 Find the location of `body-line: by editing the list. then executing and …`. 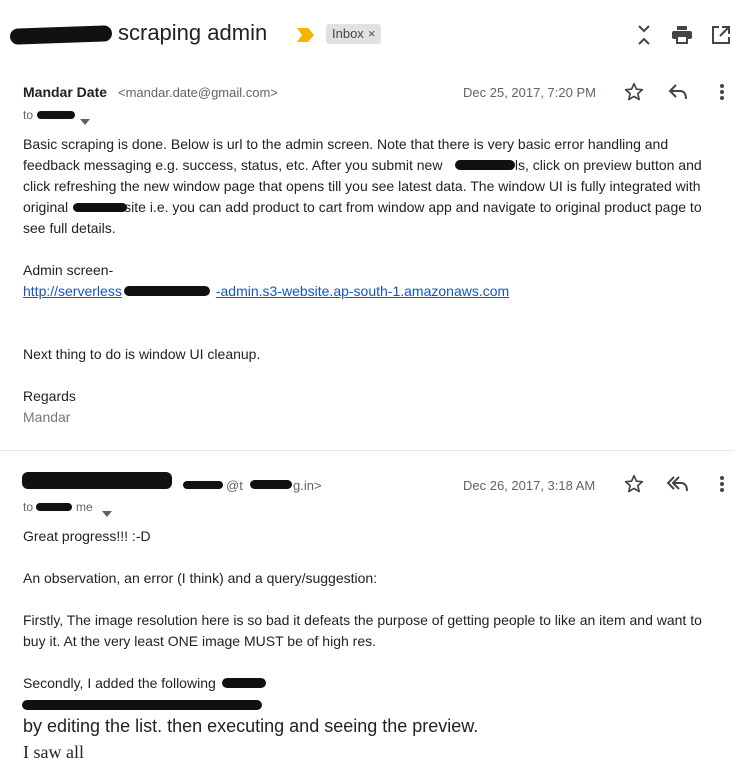

body-line: by editing the list. then executing and … is located at coordinates (251, 726).